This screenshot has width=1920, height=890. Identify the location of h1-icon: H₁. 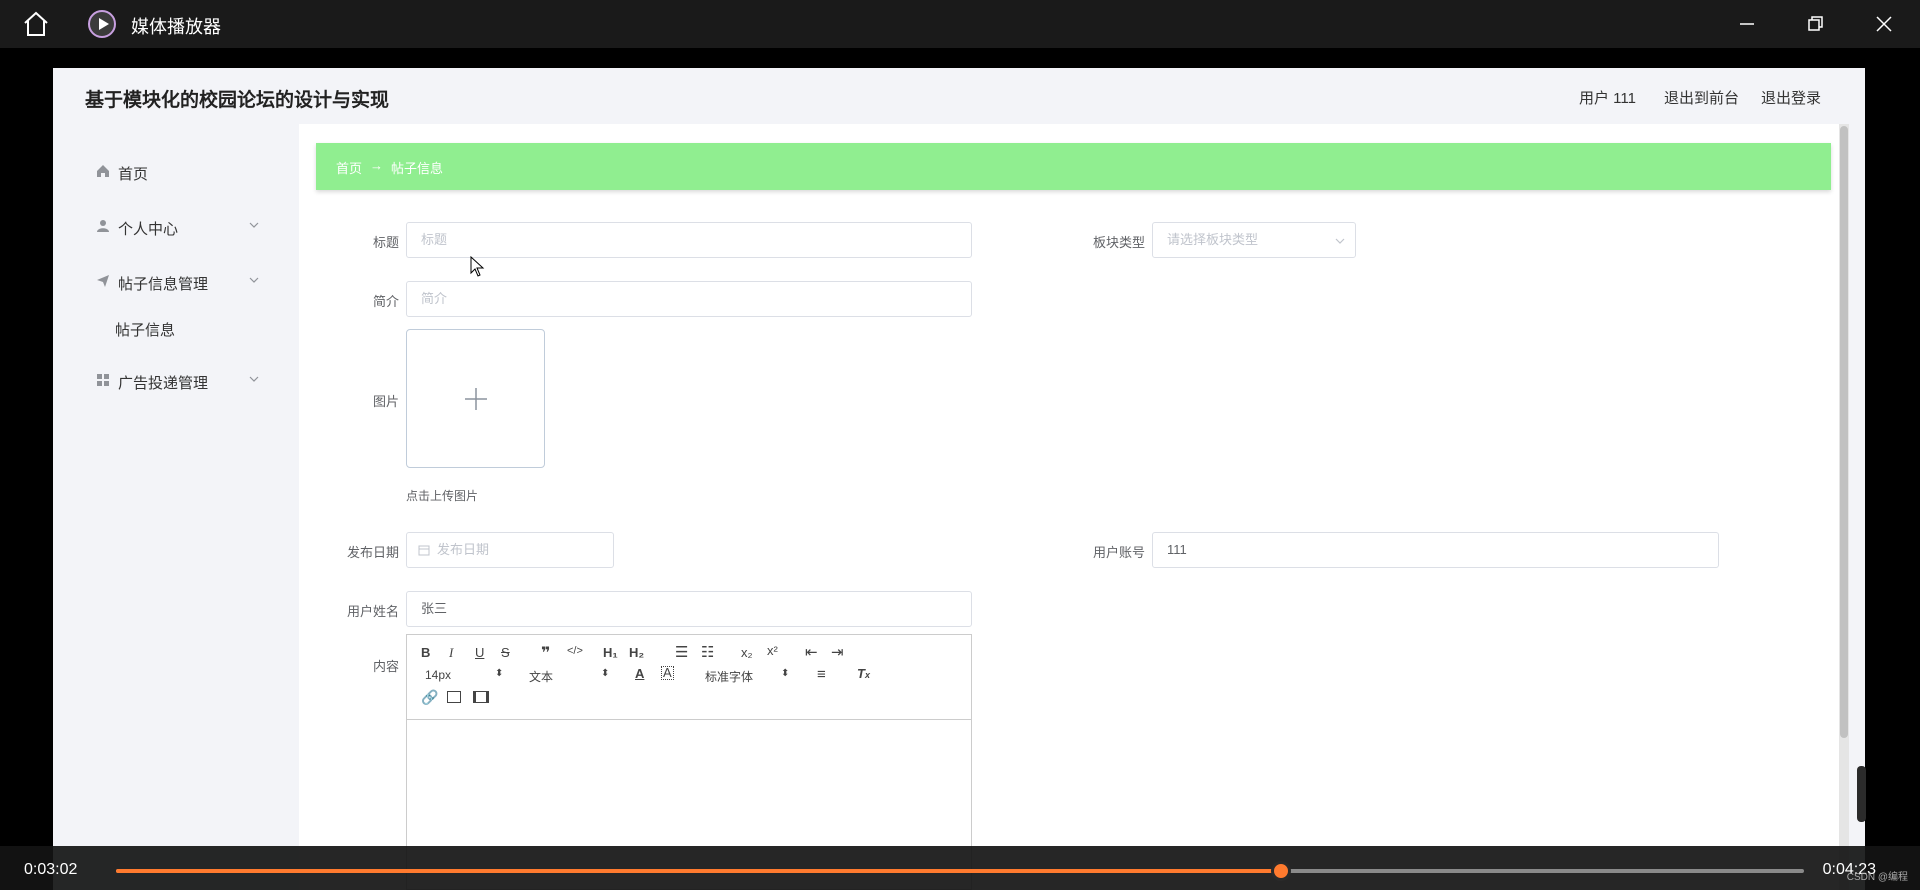
(610, 652).